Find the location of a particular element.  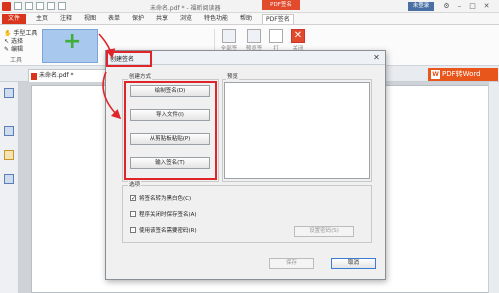

settings-icon: ⚙ is located at coordinates (446, 6).